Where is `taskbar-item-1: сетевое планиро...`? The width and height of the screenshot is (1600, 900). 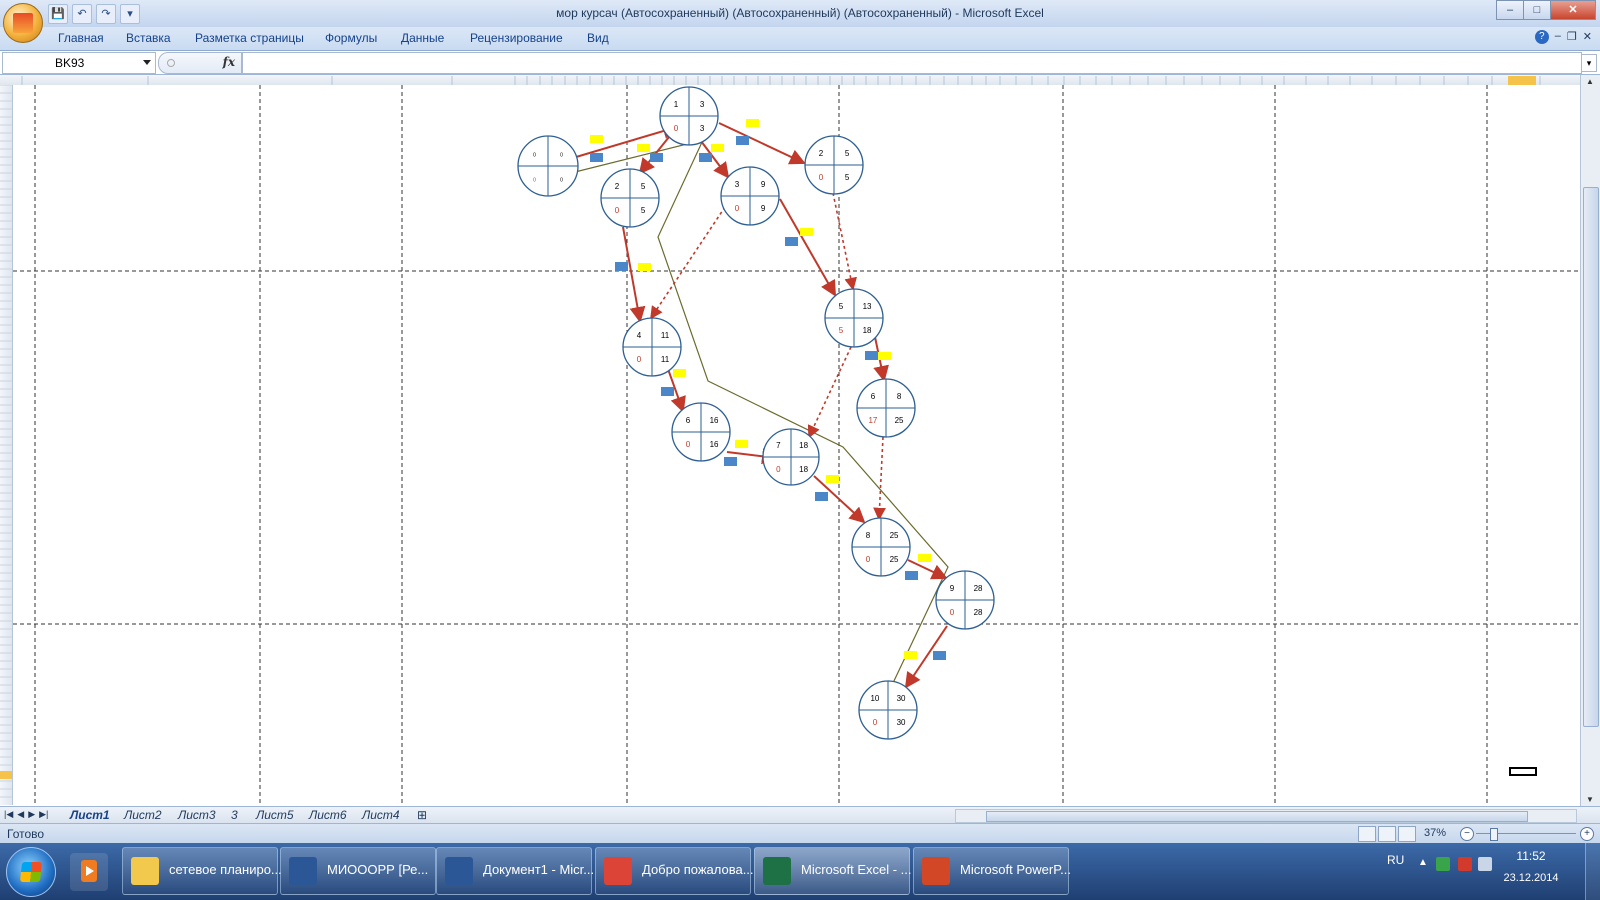 taskbar-item-1: сетевое планиро... is located at coordinates (202, 871).